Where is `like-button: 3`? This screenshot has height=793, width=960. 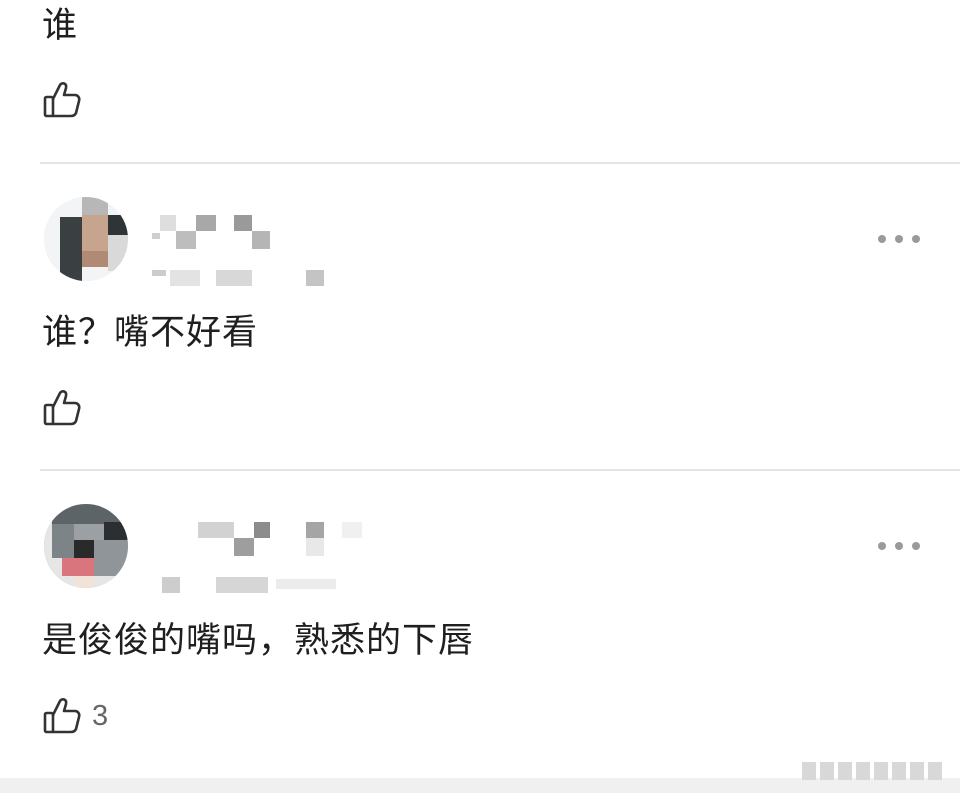
like-button: 3 is located at coordinates (75, 716).